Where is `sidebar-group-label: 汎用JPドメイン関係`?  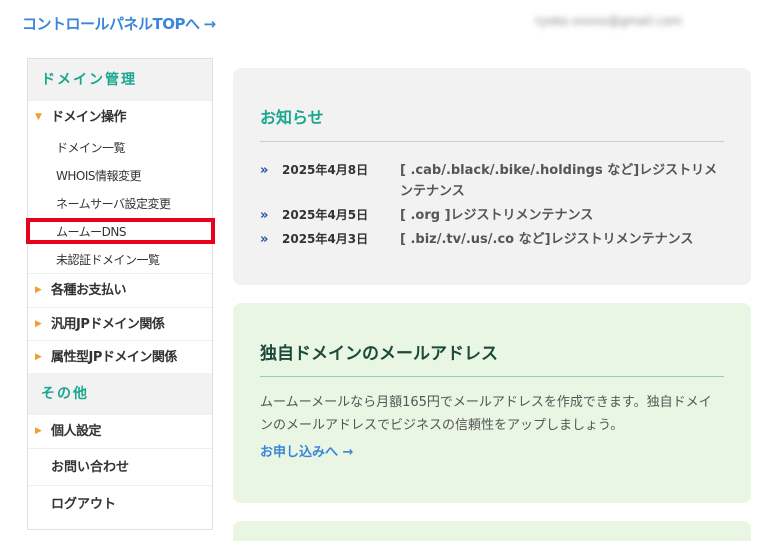
sidebar-group-label: 汎用JPドメイン関係 is located at coordinates (108, 324).